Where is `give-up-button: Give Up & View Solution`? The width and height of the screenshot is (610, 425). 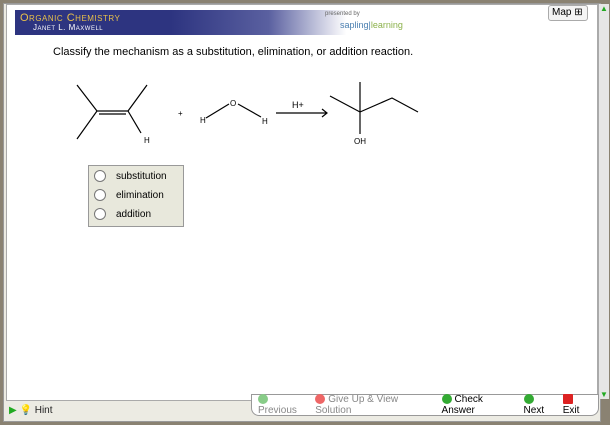 give-up-button: Give Up & View Solution is located at coordinates (375, 405).